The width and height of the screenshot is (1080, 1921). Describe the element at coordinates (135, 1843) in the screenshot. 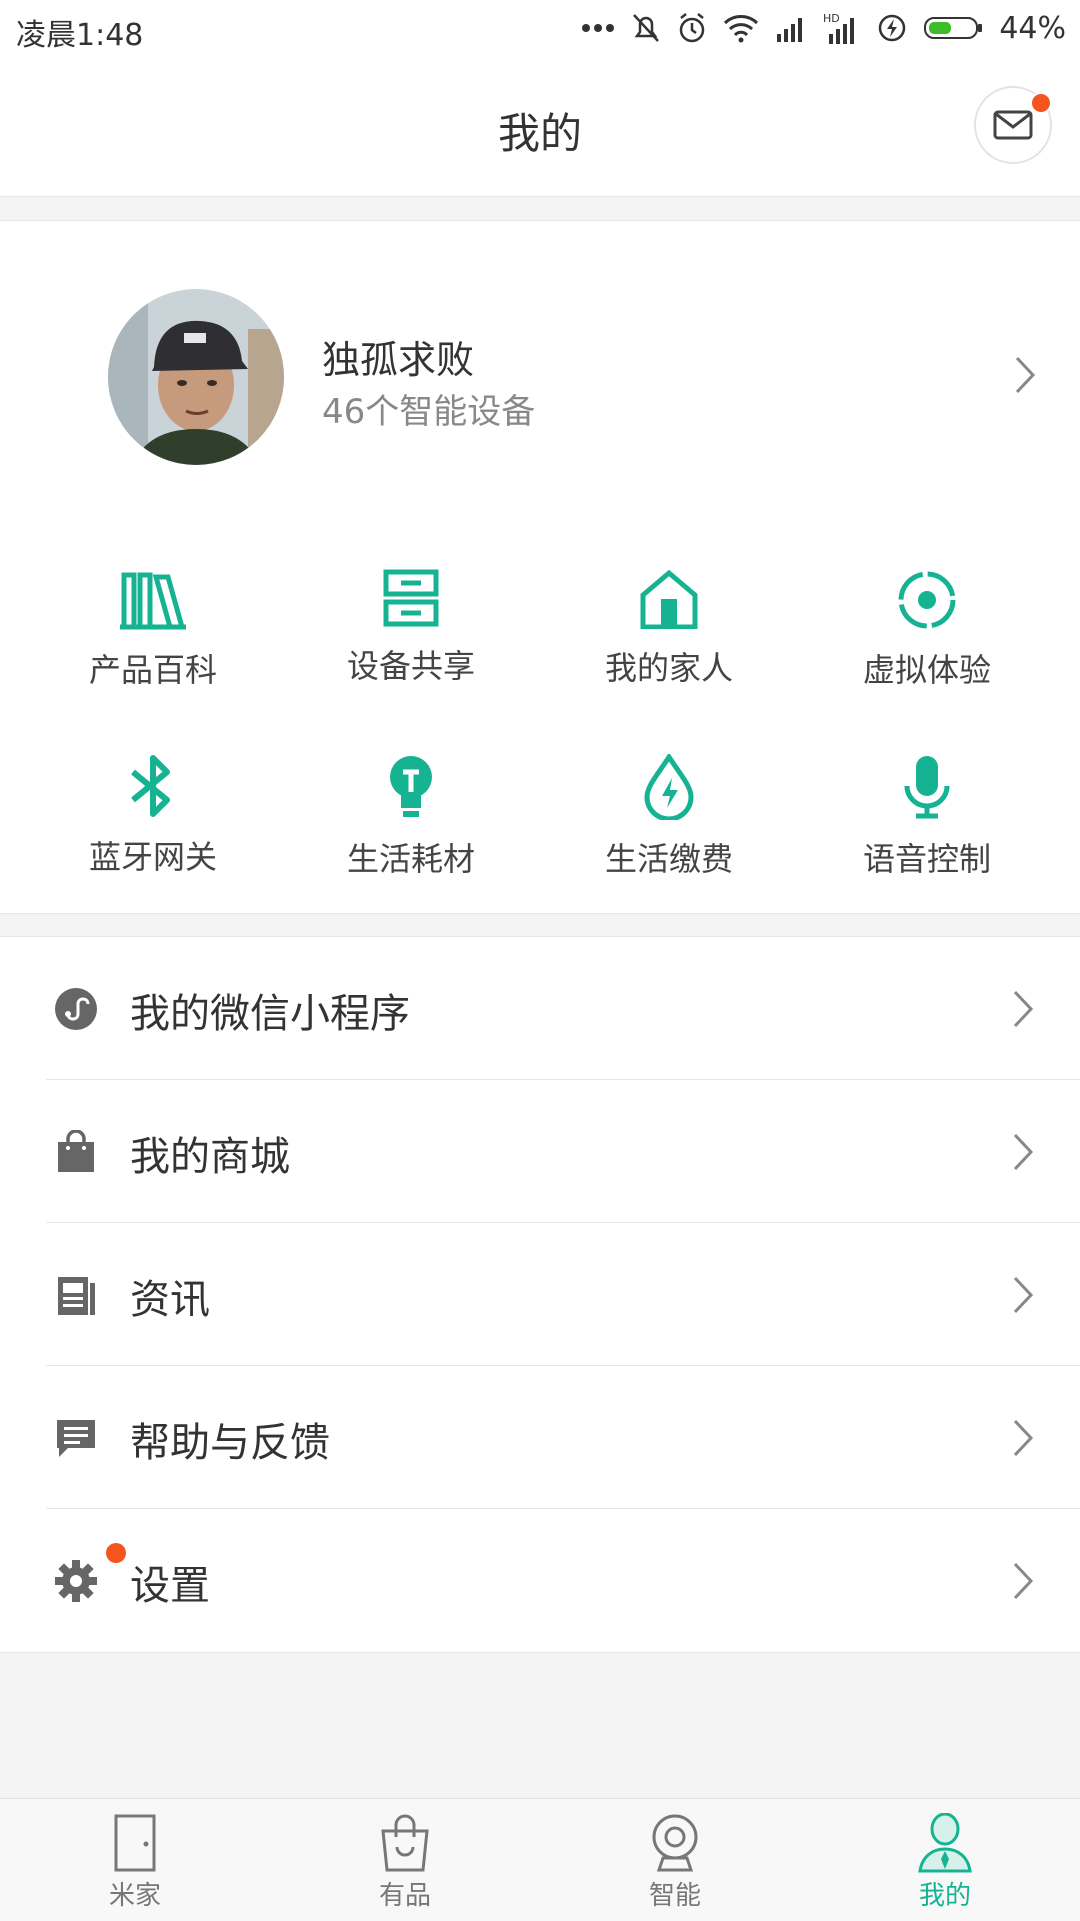

I see `door-icon` at that location.